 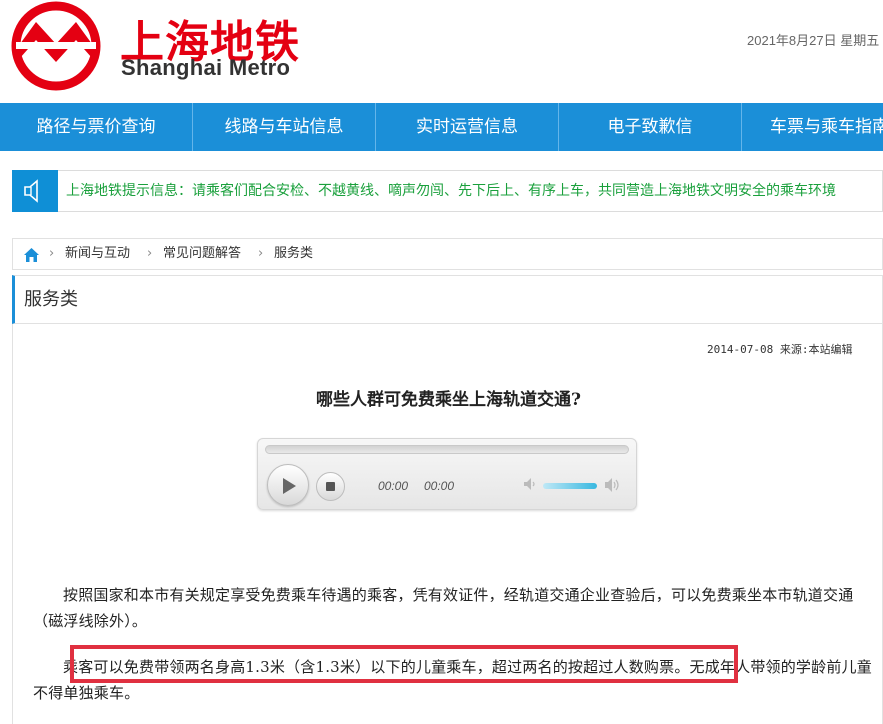 What do you see at coordinates (441, 51) in the screenshot?
I see `header: 上海地铁 Shanghai Metro 2021年8月27日 星期五` at bounding box center [441, 51].